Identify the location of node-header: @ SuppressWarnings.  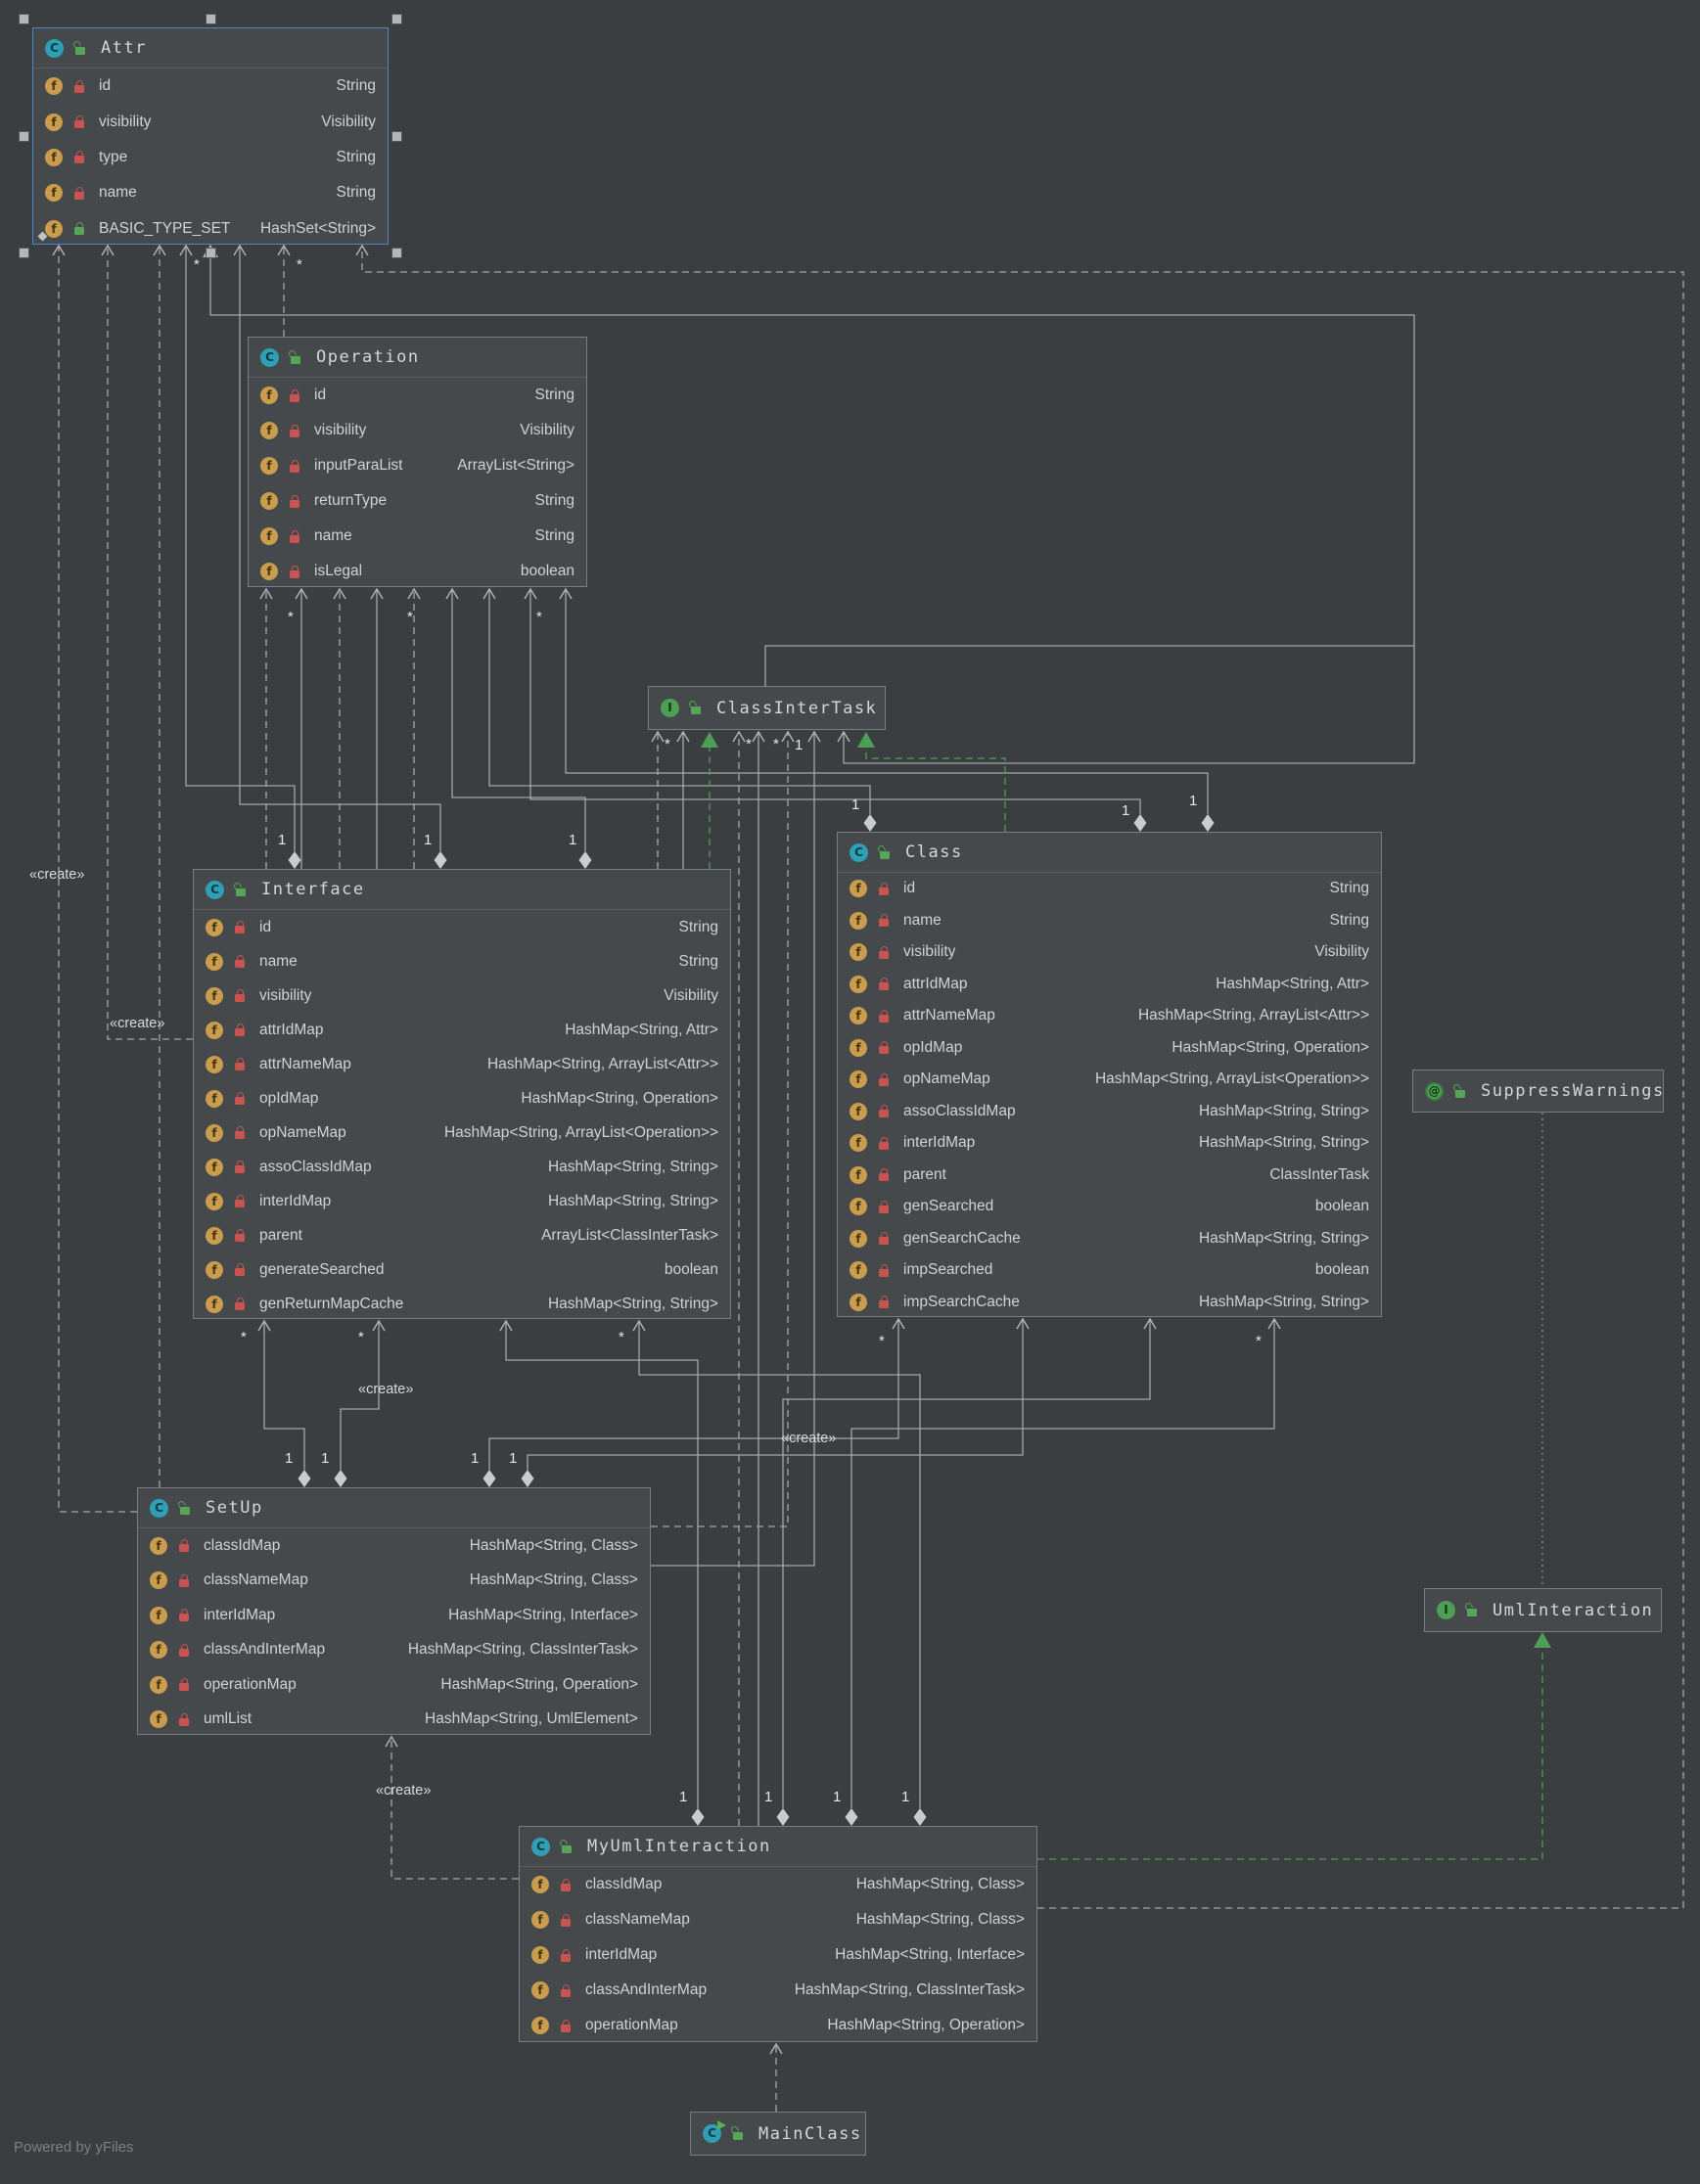
(1538, 1091).